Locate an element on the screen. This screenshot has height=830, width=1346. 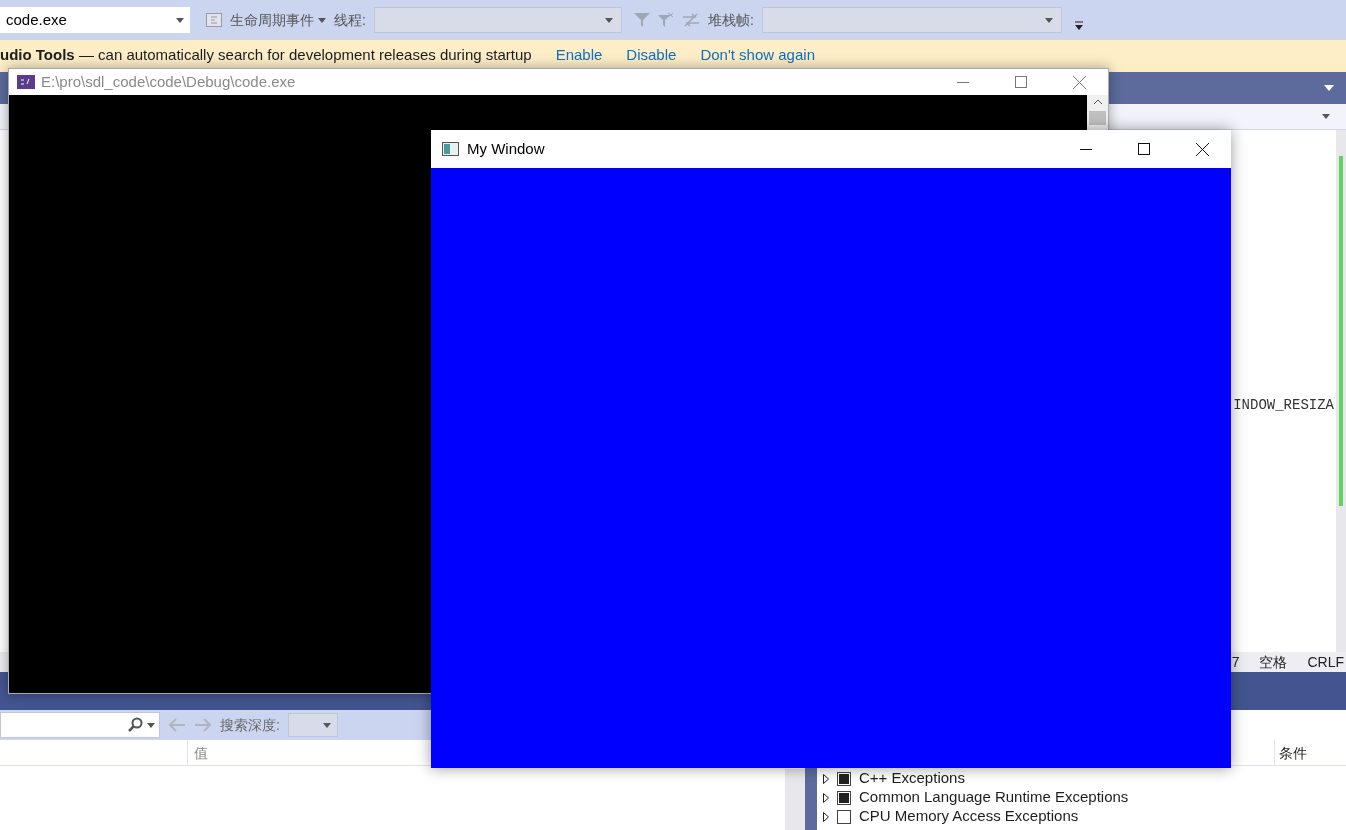
vertical-scrollbar is located at coordinates (1341, 391).